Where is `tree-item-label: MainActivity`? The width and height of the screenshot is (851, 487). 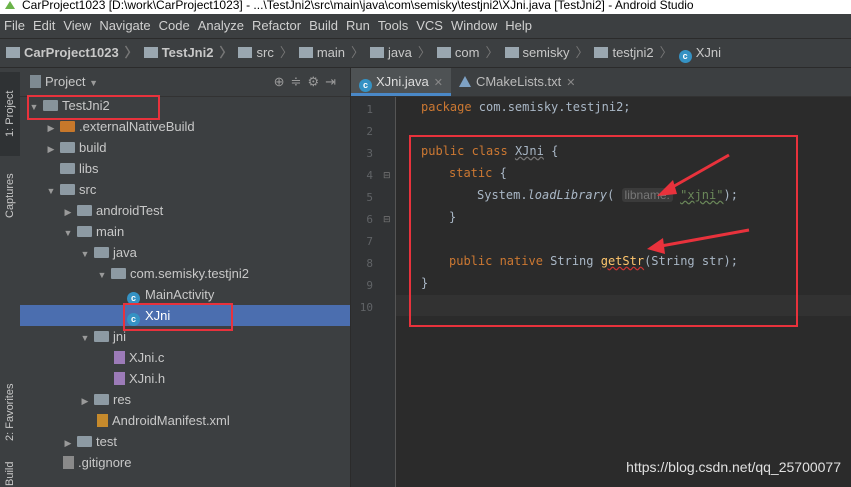 tree-item-label: MainActivity is located at coordinates (180, 294).